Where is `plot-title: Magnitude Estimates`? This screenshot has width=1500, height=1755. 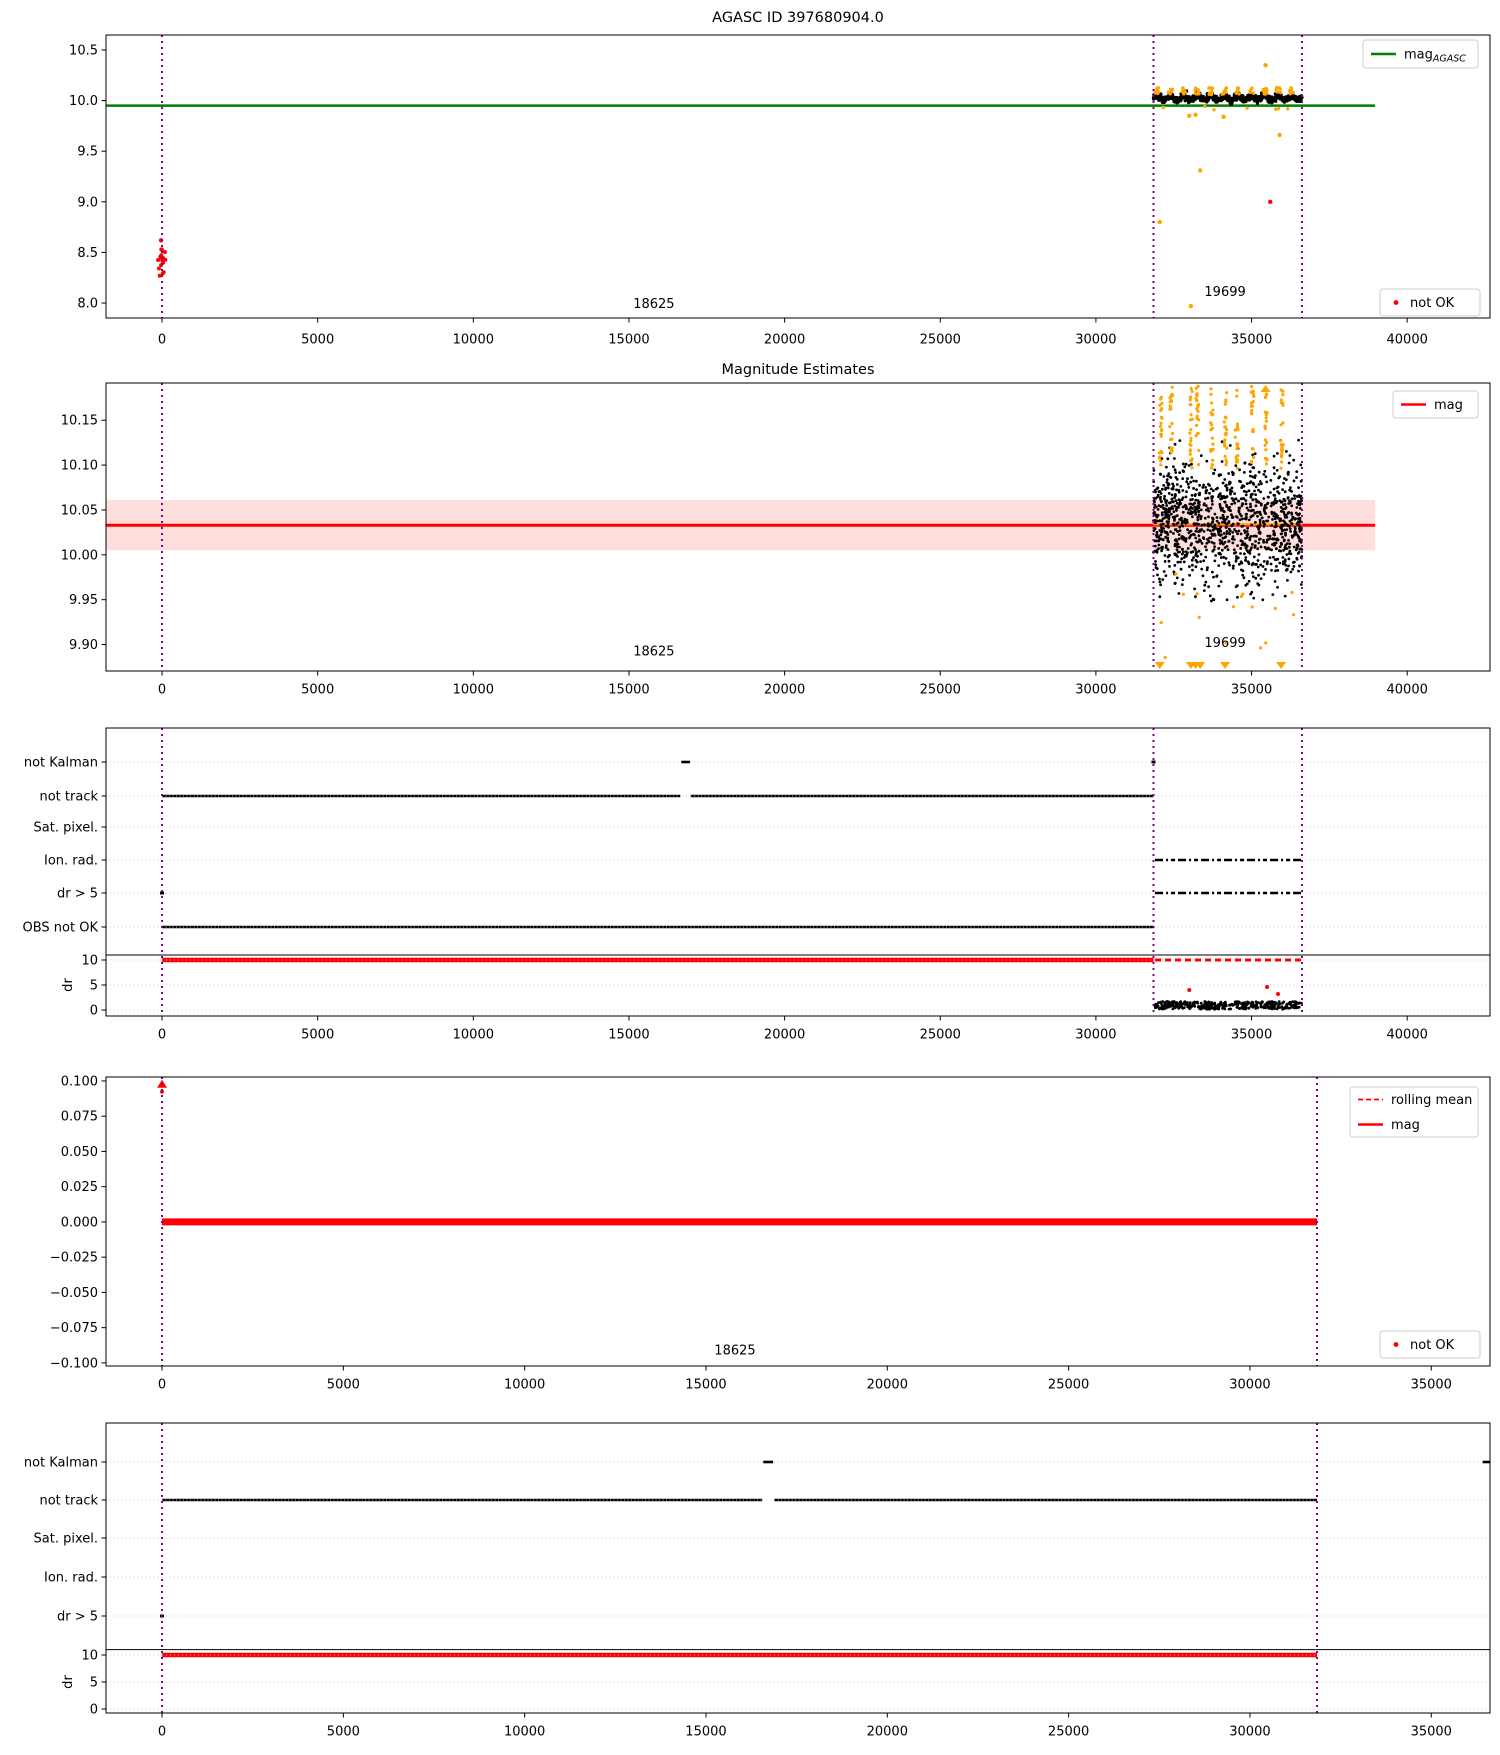 plot-title: Magnitude Estimates is located at coordinates (797, 370).